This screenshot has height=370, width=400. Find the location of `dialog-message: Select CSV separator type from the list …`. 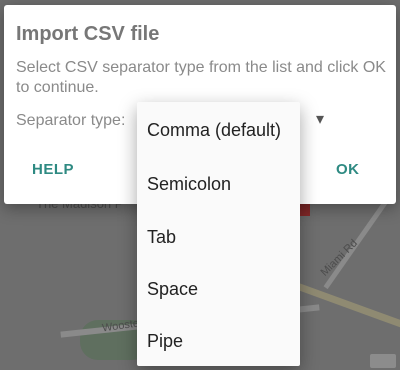

dialog-message: Select CSV separator type from the list … is located at coordinates (201, 77).